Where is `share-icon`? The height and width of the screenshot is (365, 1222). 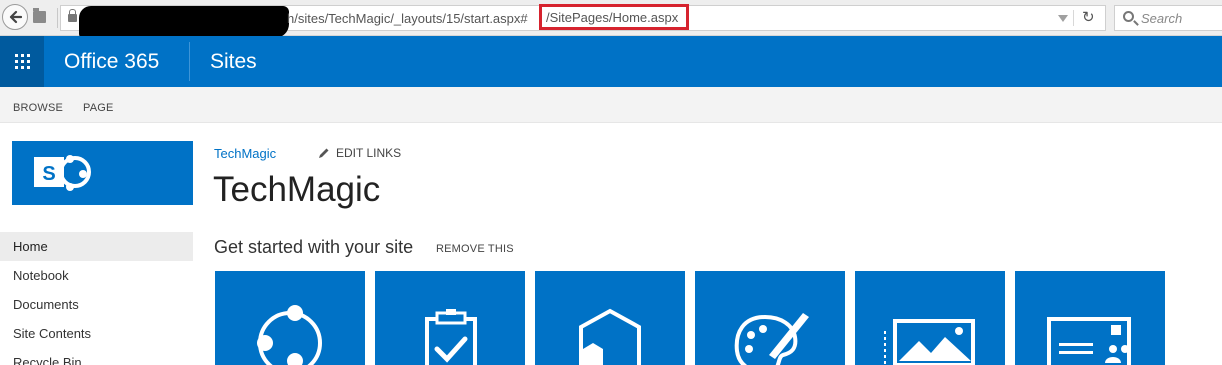 share-icon is located at coordinates (289, 335).